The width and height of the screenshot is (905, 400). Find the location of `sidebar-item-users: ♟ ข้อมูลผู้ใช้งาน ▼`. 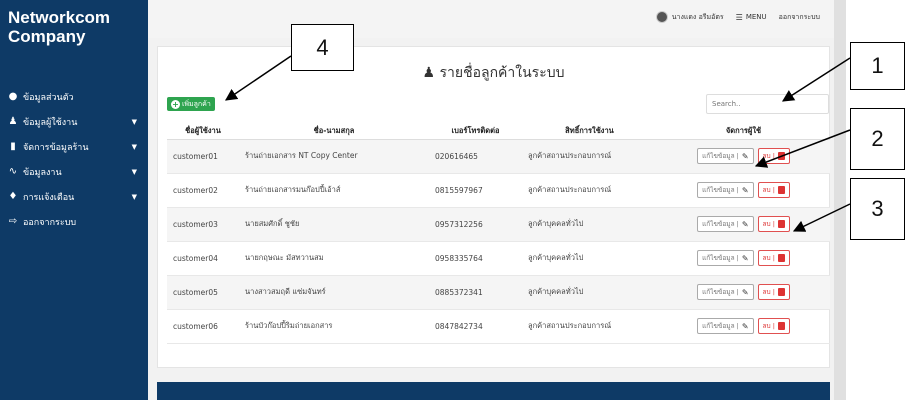

sidebar-item-users: ♟ ข้อมูลผู้ใช้งาน ▼ is located at coordinates (74, 121).